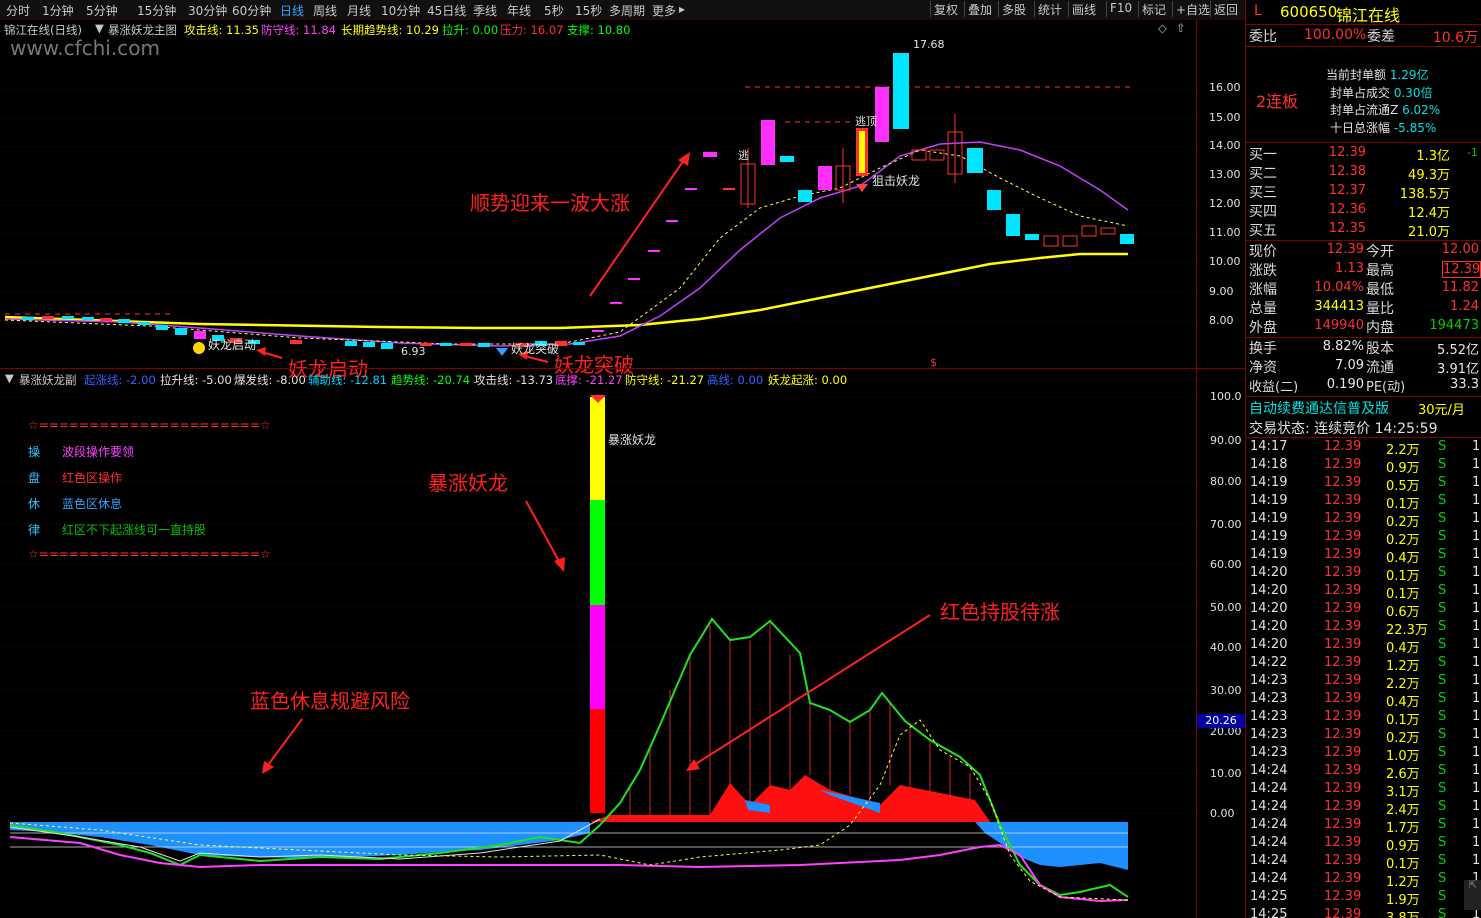  Describe the element at coordinates (359, 10) in the screenshot. I see `tab-period-month: 月线` at that location.